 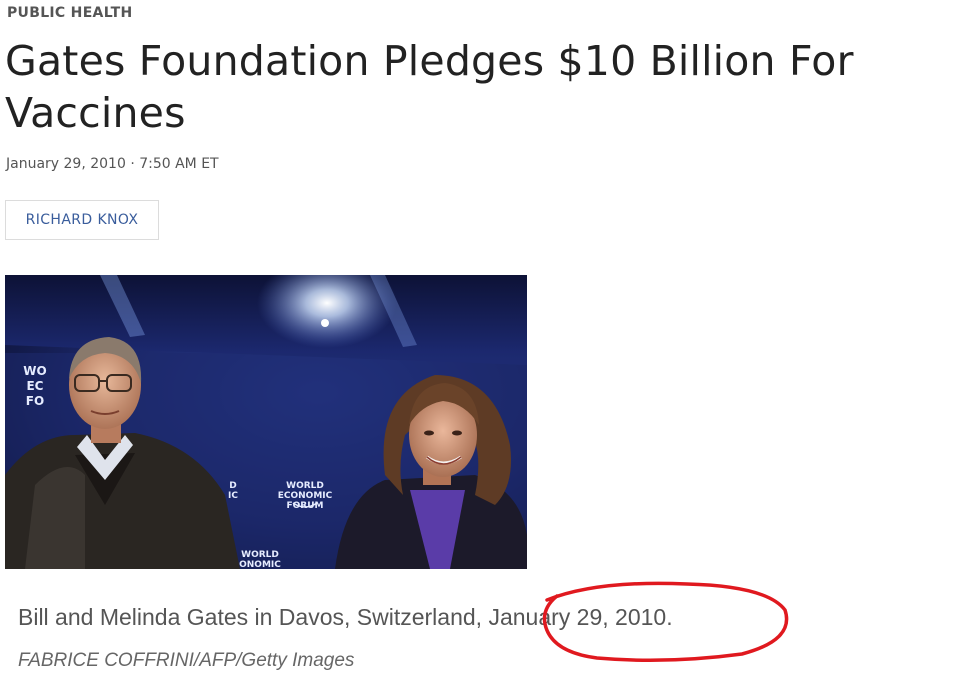 I want to click on svg-text: IC, so click(x=233, y=496).